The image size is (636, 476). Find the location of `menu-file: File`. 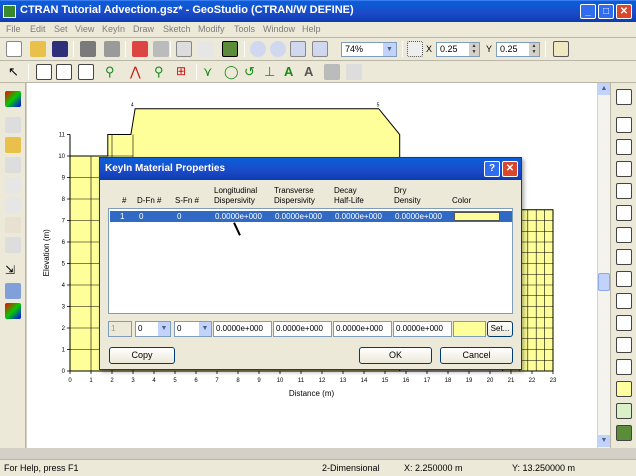

menu-file: File is located at coordinates (13, 29).